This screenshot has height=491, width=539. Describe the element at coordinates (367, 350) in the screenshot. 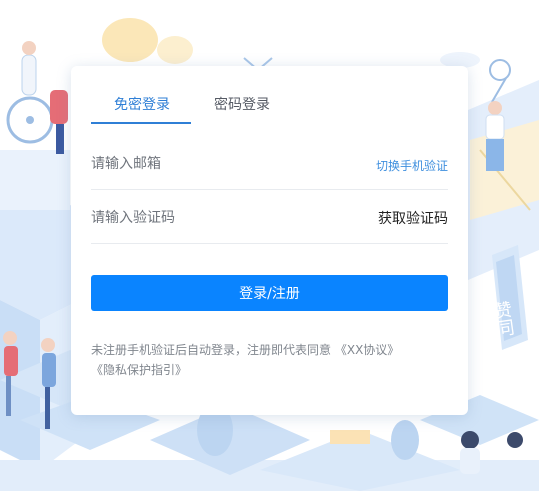

I see `agreement-link: 《XX协议》` at that location.